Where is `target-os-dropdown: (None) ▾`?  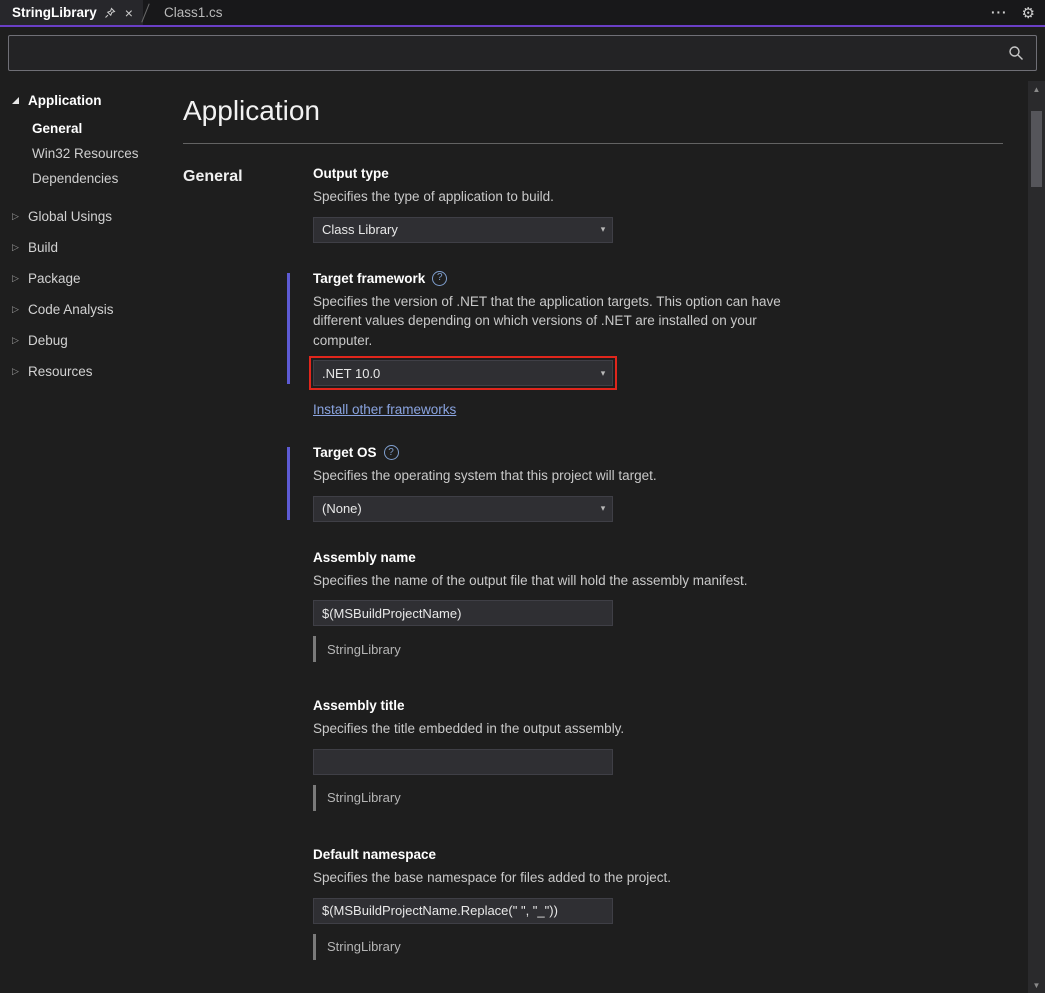 target-os-dropdown: (None) ▾ is located at coordinates (463, 508).